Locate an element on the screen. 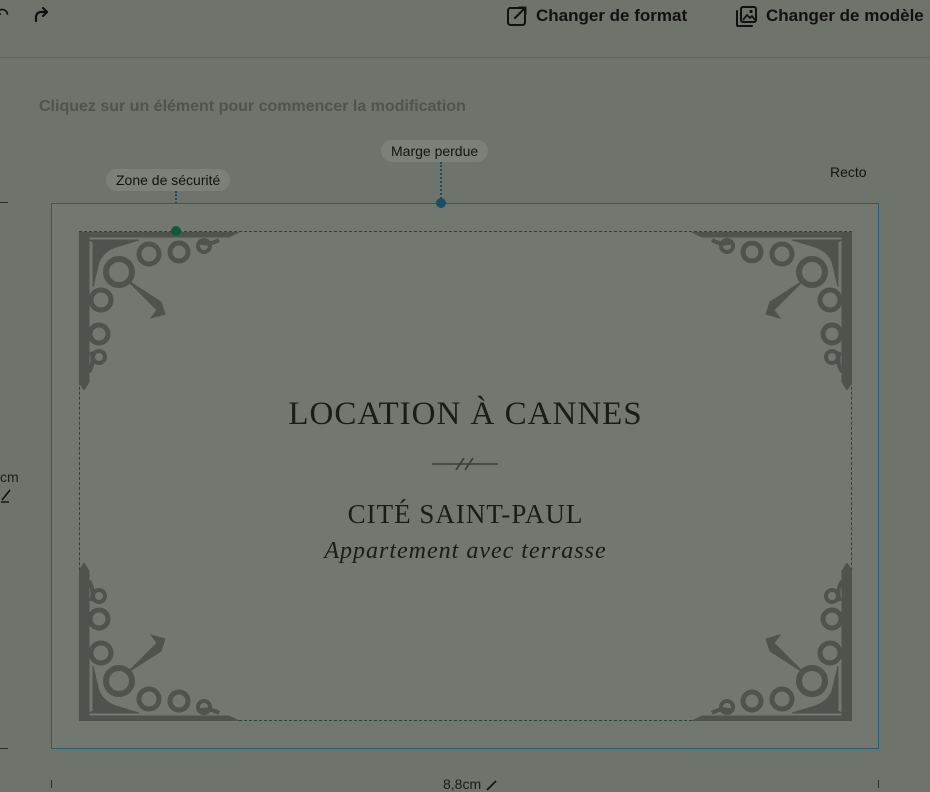  bleed-label: Marge perdue is located at coordinates (435, 151).